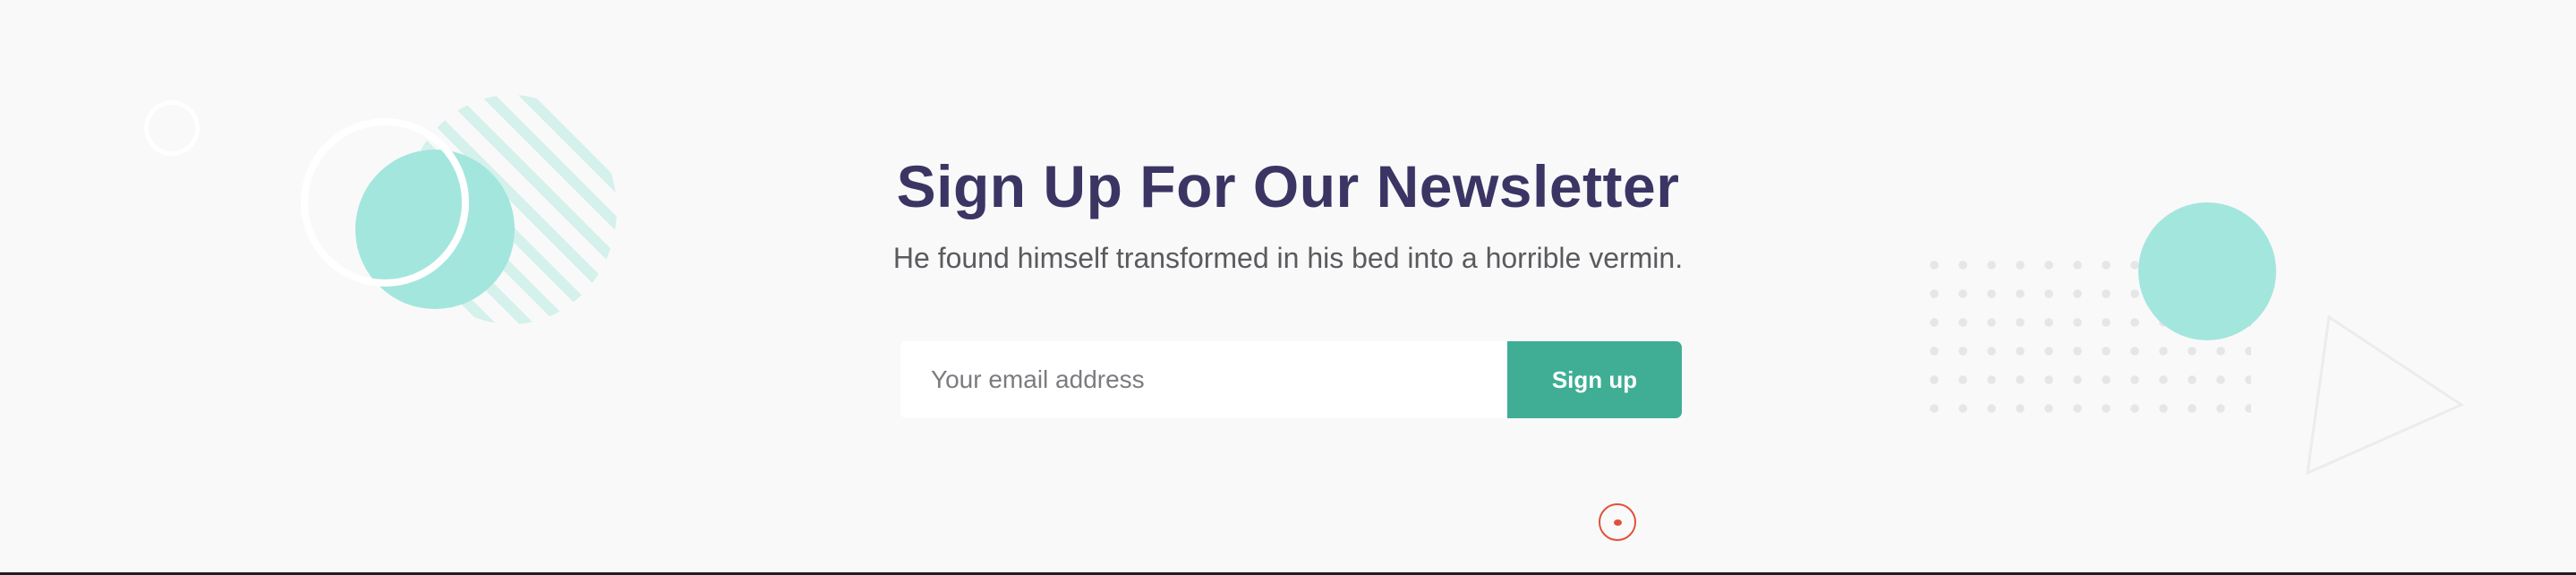 The width and height of the screenshot is (2576, 575). I want to click on scroll-down-indicator-icon, so click(1617, 522).